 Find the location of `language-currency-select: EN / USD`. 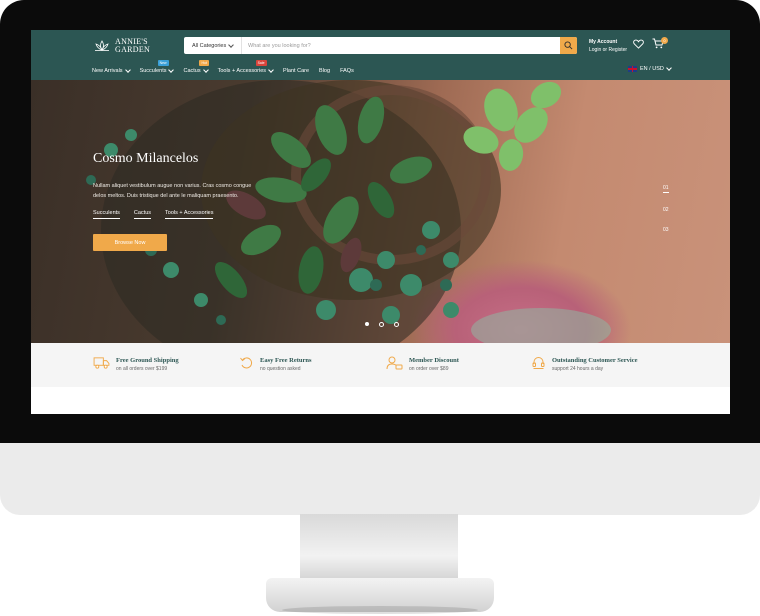

language-currency-select: EN / USD is located at coordinates (650, 68).